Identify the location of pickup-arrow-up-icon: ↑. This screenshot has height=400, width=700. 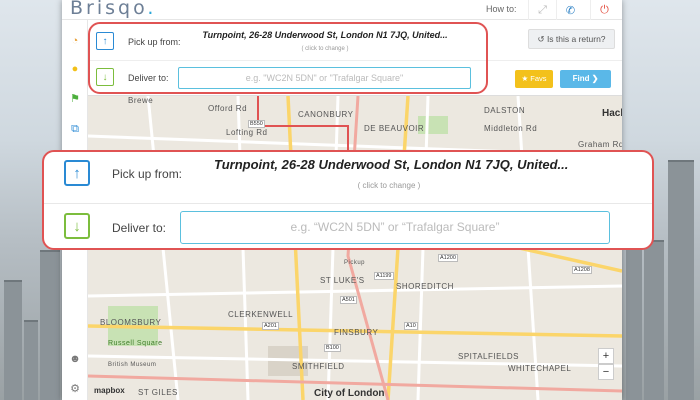
(77, 173).